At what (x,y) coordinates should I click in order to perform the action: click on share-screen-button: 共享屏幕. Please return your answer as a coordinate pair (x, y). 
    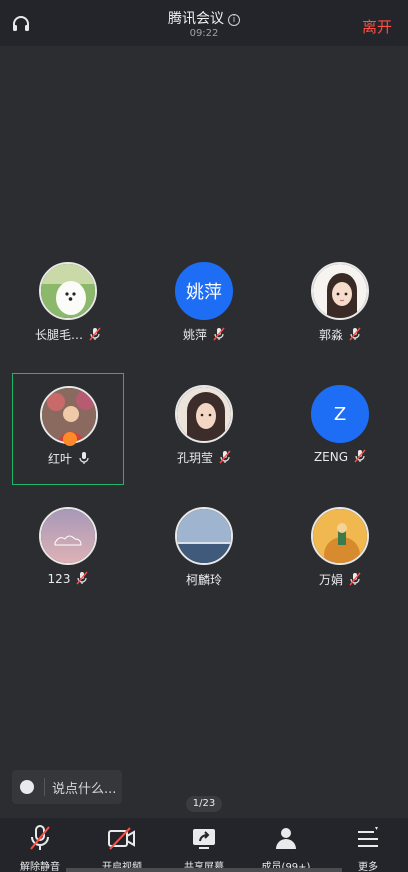
    Looking at the image, I should click on (204, 847).